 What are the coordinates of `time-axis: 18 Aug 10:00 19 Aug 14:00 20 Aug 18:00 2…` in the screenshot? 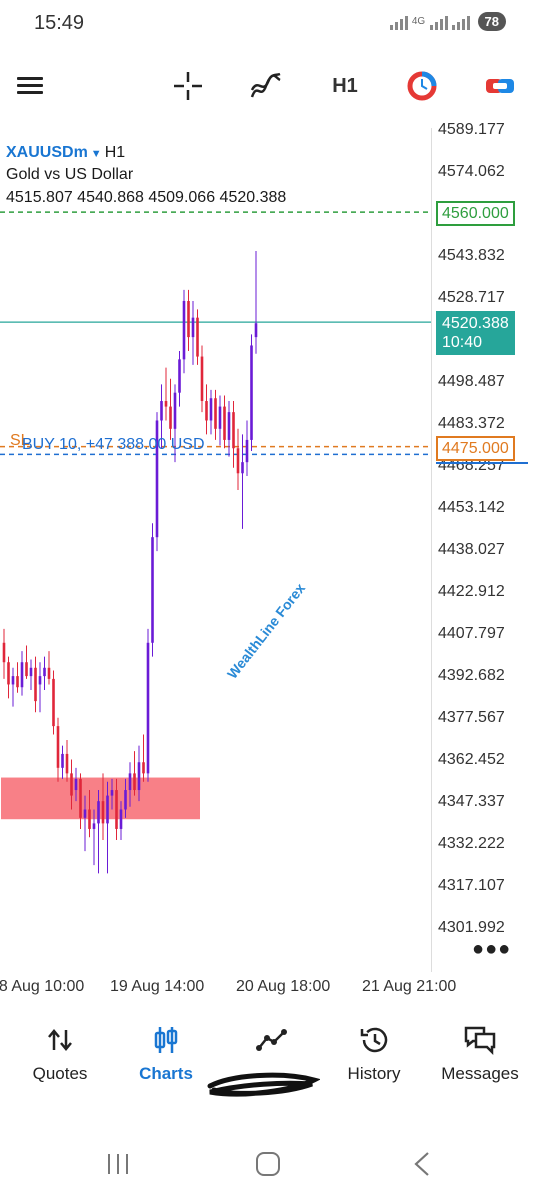 It's located at (270, 987).